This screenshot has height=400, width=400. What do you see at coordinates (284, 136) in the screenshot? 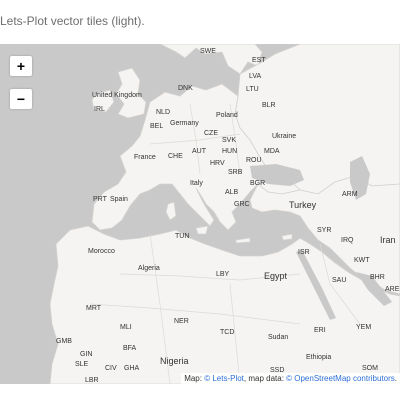
I see `map-label: Ukraine` at bounding box center [284, 136].